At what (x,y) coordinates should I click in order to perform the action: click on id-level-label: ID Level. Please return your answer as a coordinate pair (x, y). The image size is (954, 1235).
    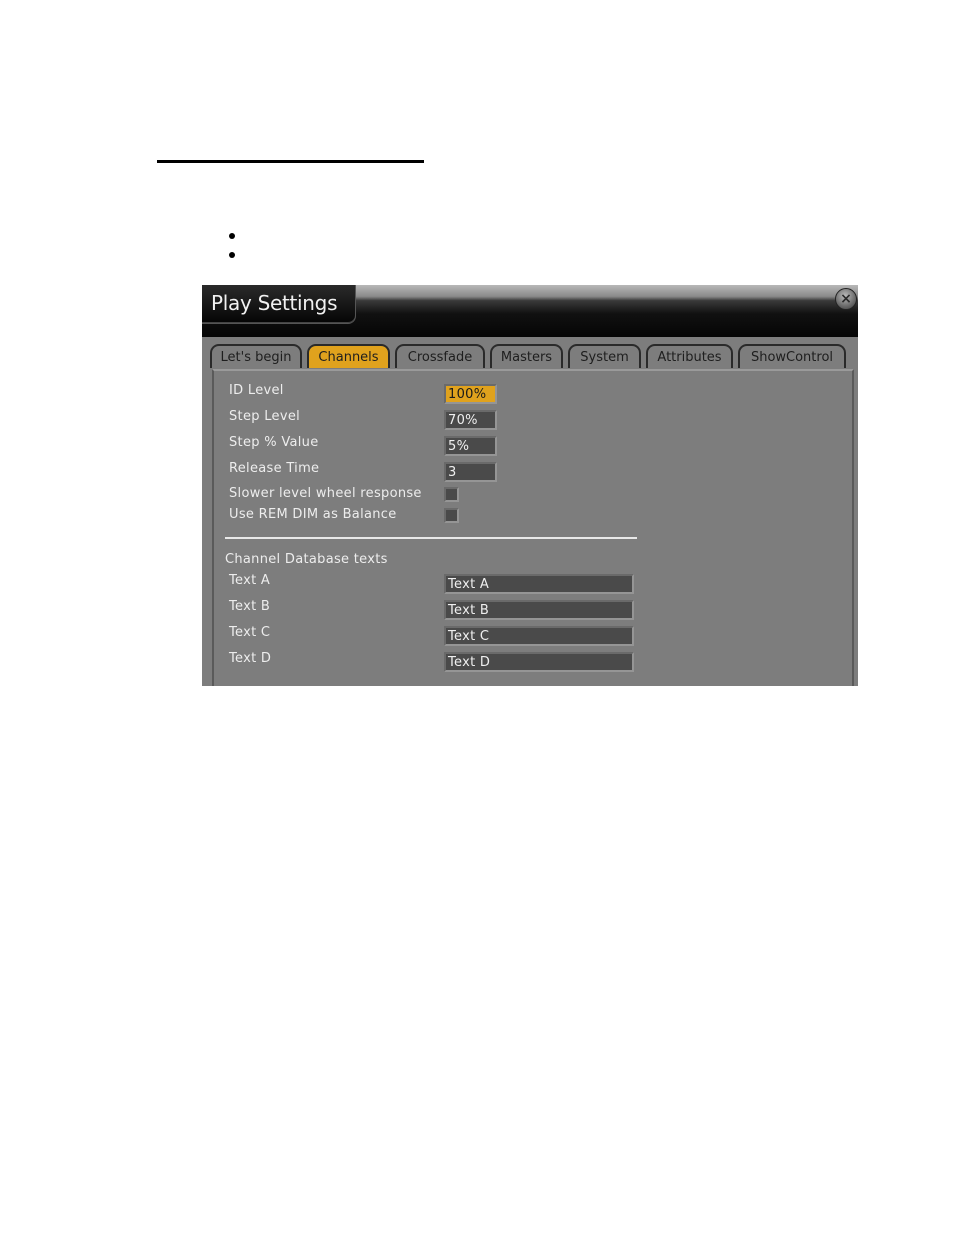
    Looking at the image, I should click on (256, 390).